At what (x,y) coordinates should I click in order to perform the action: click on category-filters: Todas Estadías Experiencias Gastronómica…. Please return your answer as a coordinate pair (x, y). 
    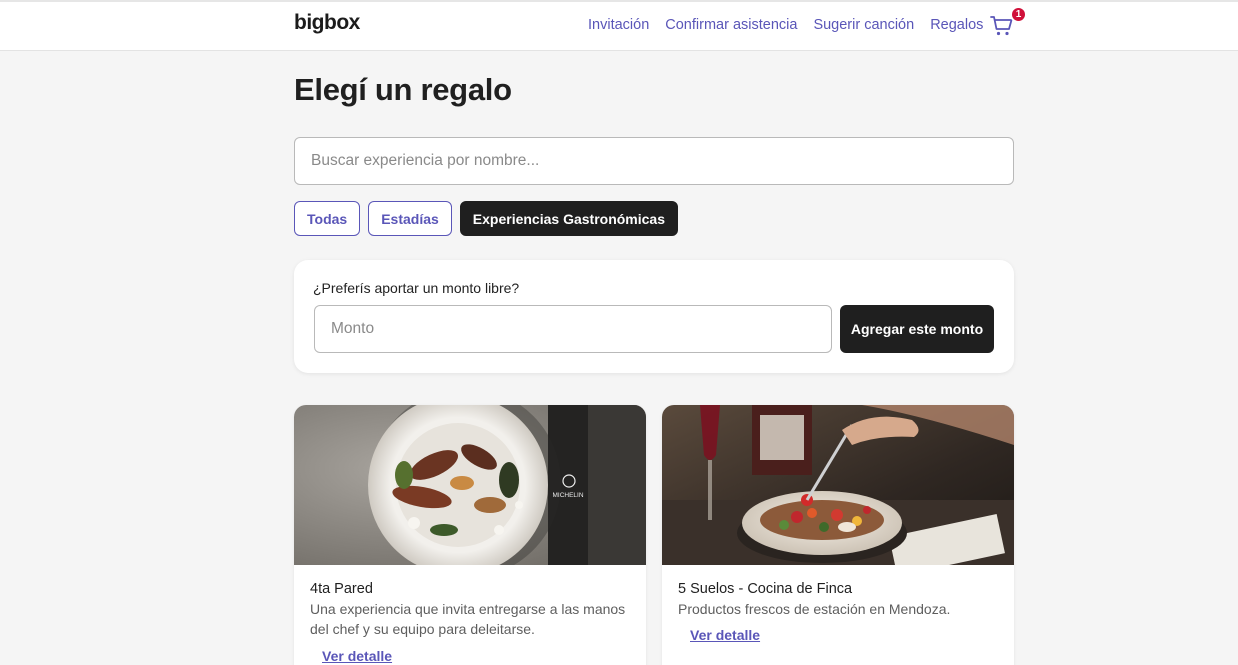
    Looking at the image, I should click on (486, 218).